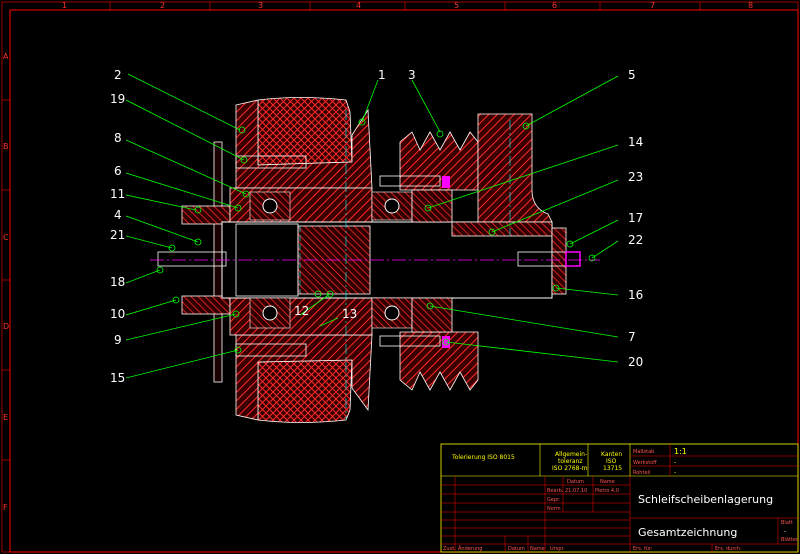 The height and width of the screenshot is (554, 800). What do you see at coordinates (607, 482) in the screenshot?
I see `name-header: Name` at bounding box center [607, 482].